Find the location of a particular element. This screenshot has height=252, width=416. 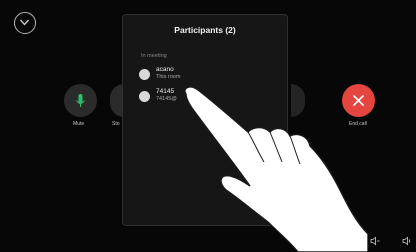

participant-name: 74145 is located at coordinates (165, 91).